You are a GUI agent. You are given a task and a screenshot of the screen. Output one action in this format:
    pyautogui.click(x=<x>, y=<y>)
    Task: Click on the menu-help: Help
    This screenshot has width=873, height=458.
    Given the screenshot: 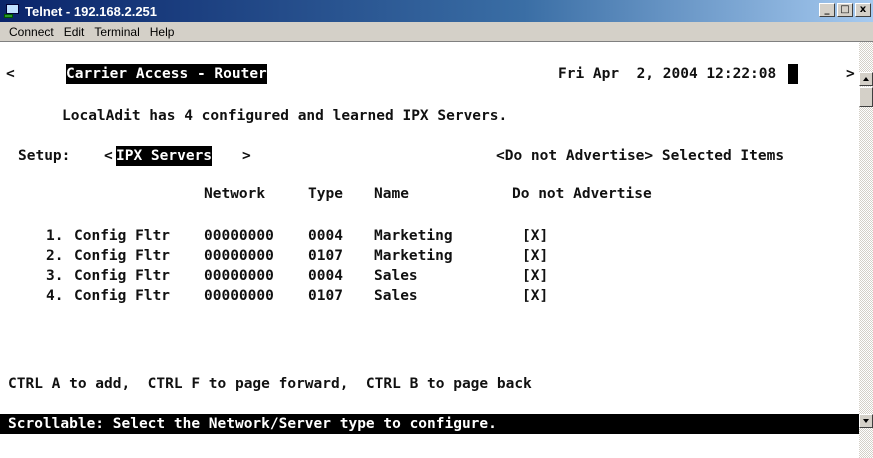 What is the action you would take?
    pyautogui.click(x=162, y=32)
    